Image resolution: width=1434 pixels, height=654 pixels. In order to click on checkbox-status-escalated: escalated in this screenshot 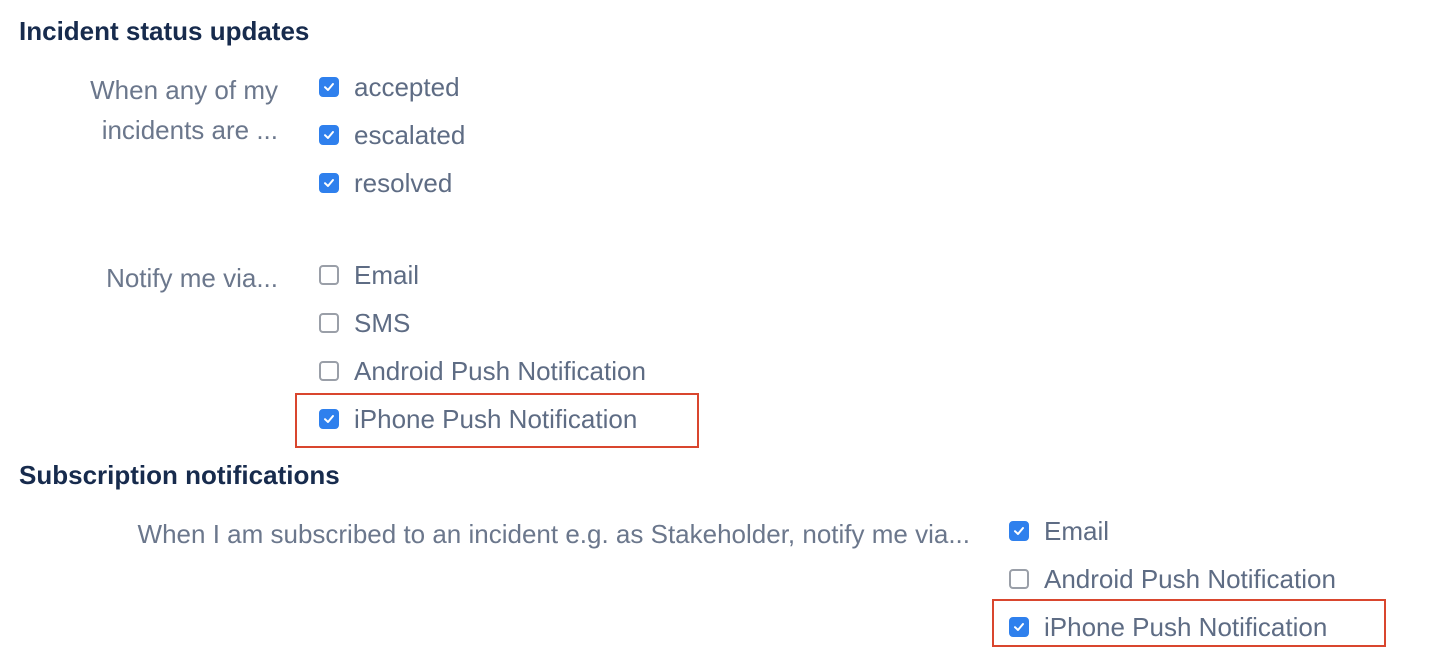, I will do `click(392, 135)`.